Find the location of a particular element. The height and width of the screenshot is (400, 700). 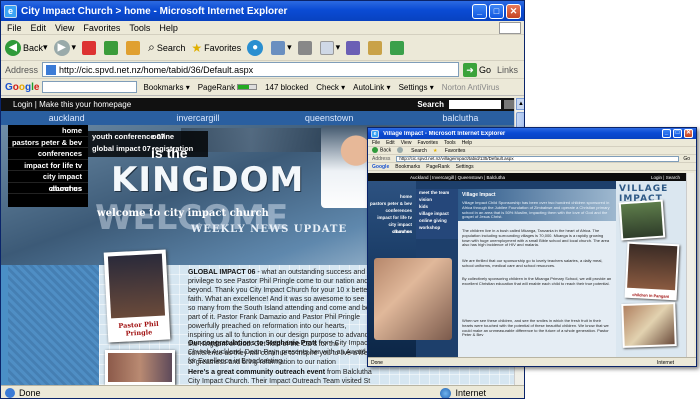

google-bookmarks-button: Bookmarks ▾ is located at coordinates (166, 87).